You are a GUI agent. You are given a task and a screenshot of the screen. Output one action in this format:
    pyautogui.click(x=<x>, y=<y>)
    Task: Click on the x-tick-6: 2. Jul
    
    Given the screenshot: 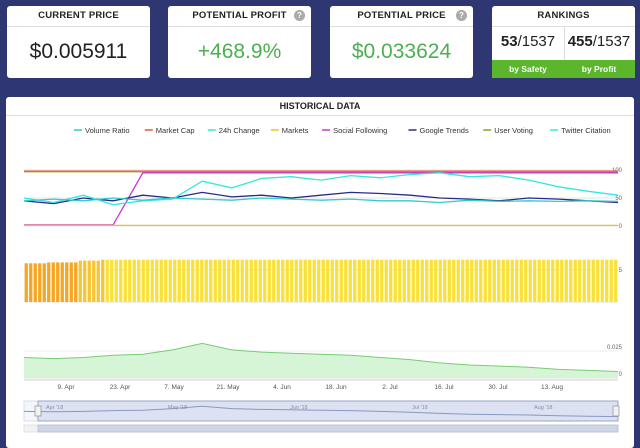 What is the action you would take?
    pyautogui.click(x=390, y=387)
    